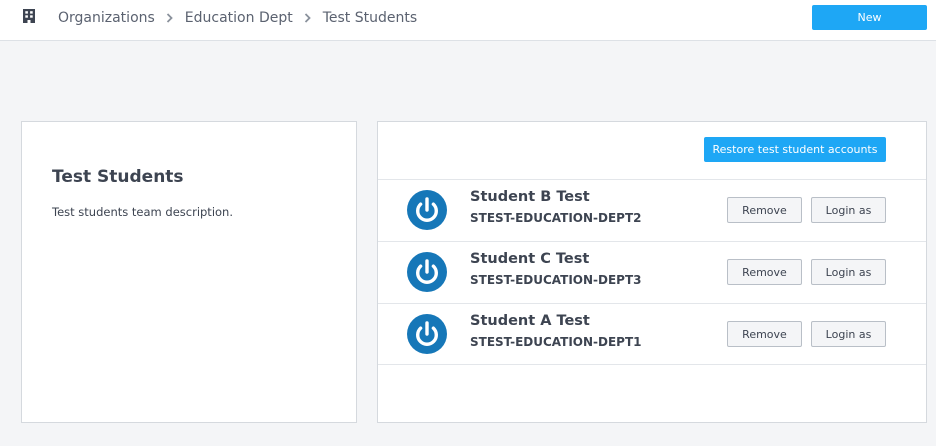  What do you see at coordinates (556, 342) in the screenshot?
I see `student-id: STEST-EDUCATION-DEPT1` at bounding box center [556, 342].